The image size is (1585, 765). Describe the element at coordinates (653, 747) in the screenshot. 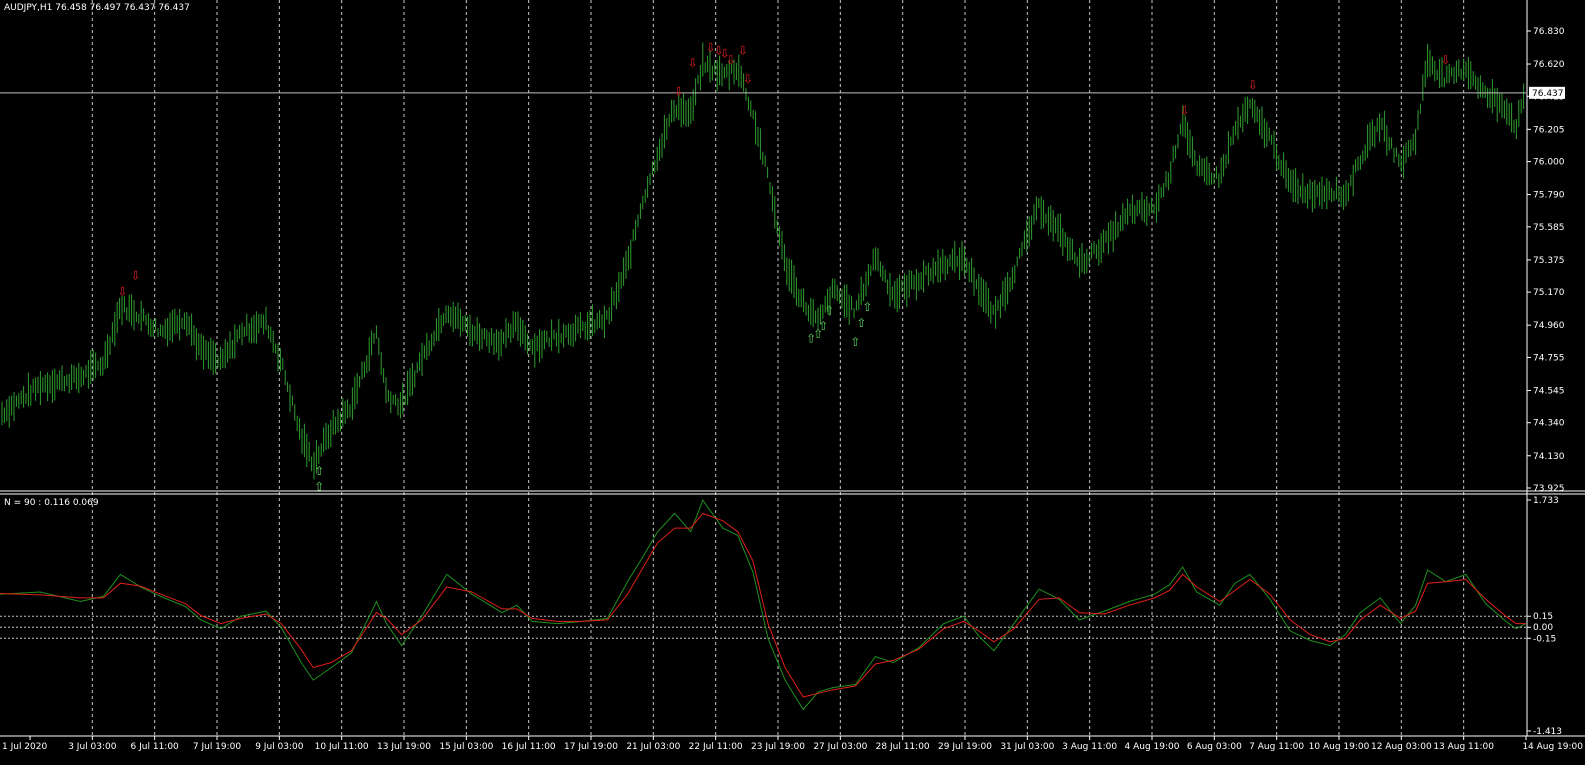

I see `x-tick-label: 21 Jul 03:00` at that location.